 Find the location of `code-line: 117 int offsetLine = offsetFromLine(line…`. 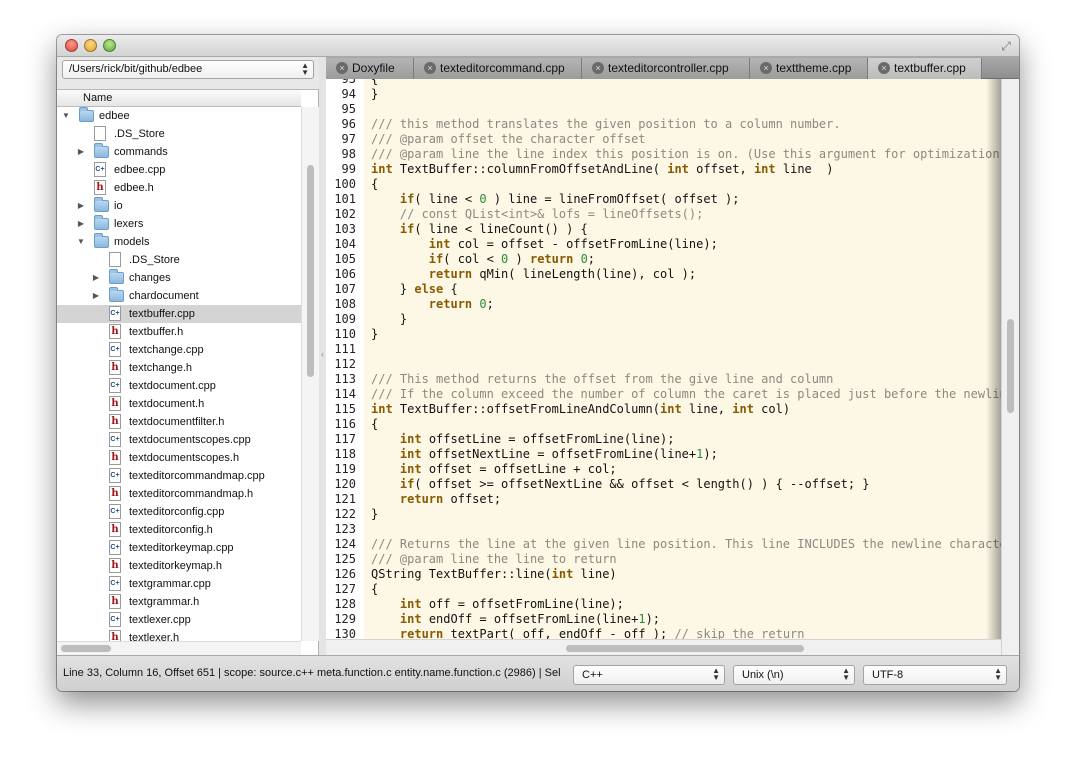

code-line: 117 int offsetLine = offsetFromLine(line… is located at coordinates (663, 439).